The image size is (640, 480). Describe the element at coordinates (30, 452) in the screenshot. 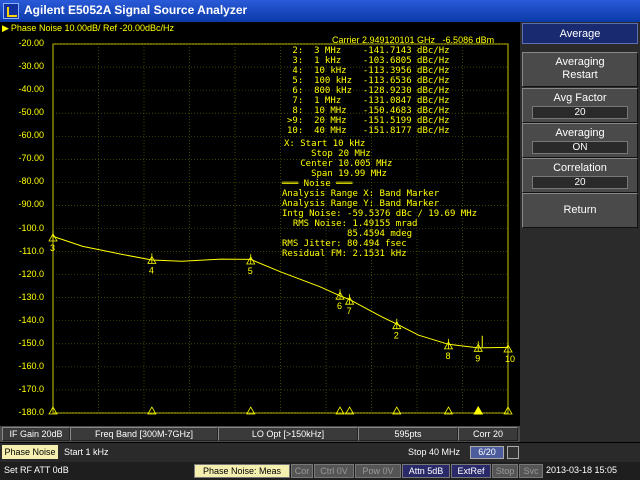

I see `phase-noise-tab: Phase Noise` at that location.